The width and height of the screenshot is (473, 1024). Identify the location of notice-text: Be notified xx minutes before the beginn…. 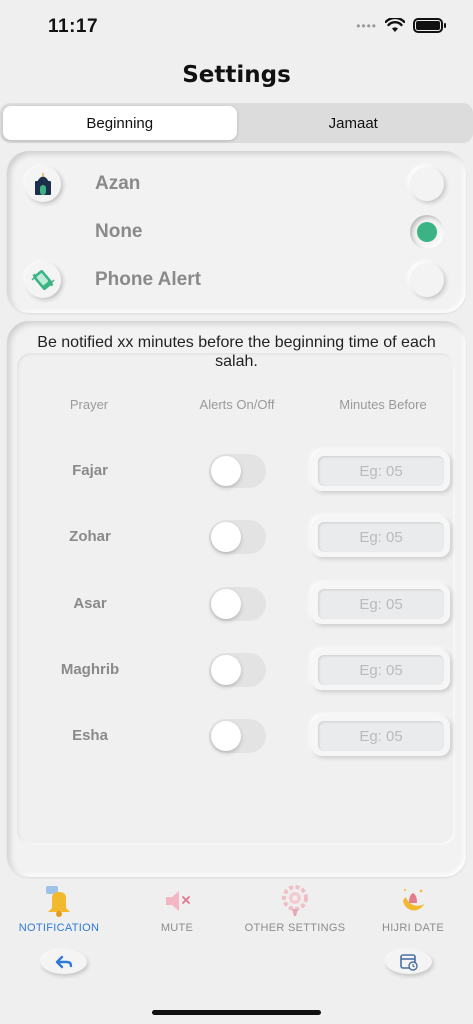
(236, 352).